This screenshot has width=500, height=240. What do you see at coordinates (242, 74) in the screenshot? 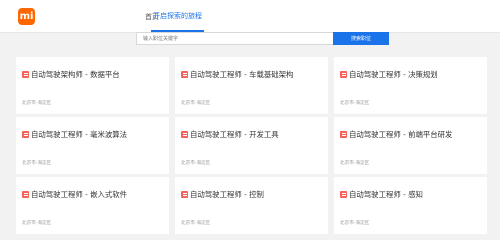
I see `job-title-text: 自动驾驶工程师 - 车载基础架构` at bounding box center [242, 74].